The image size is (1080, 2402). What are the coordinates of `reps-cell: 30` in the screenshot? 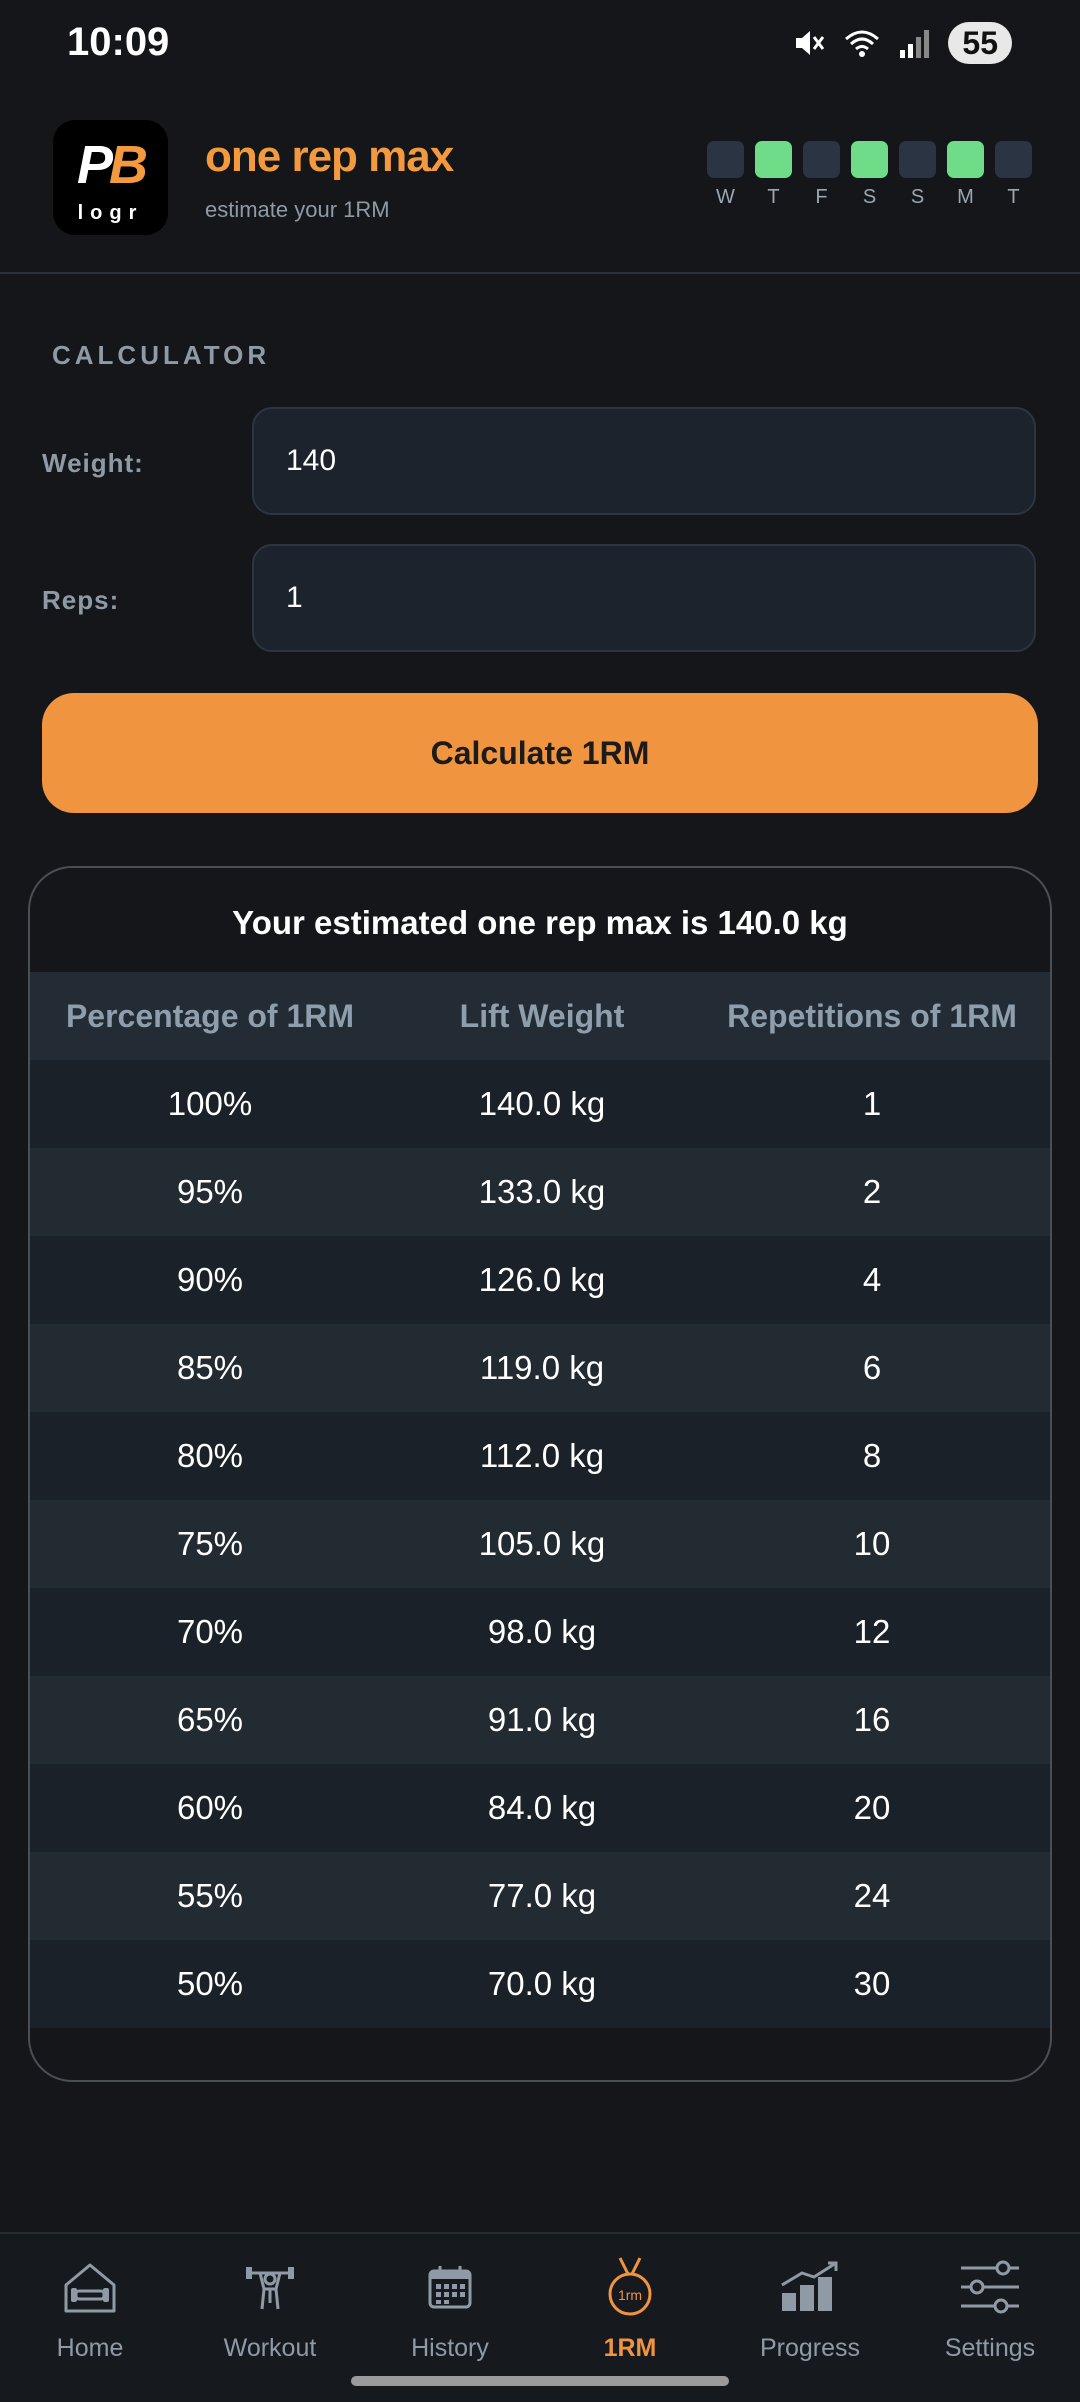 It's located at (872, 1983).